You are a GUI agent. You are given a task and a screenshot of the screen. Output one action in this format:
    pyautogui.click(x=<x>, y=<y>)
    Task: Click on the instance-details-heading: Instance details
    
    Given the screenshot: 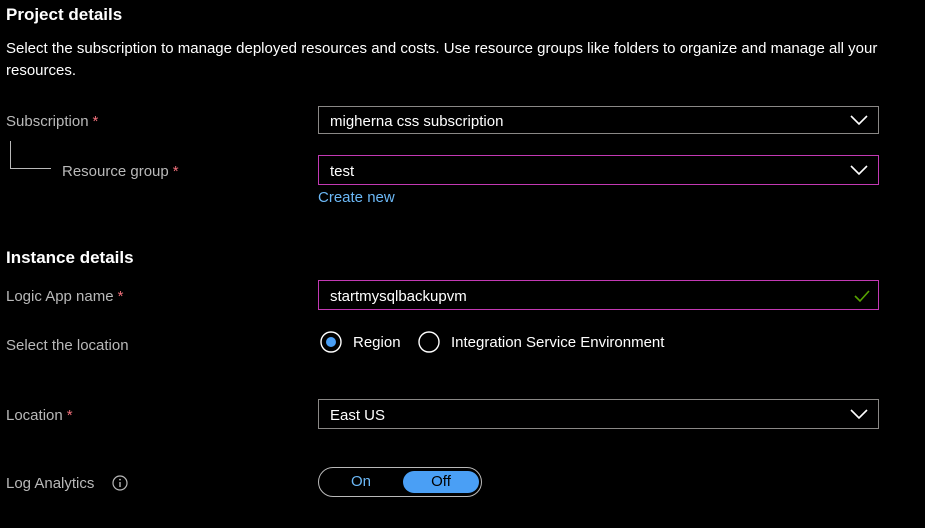 What is the action you would take?
    pyautogui.click(x=70, y=257)
    